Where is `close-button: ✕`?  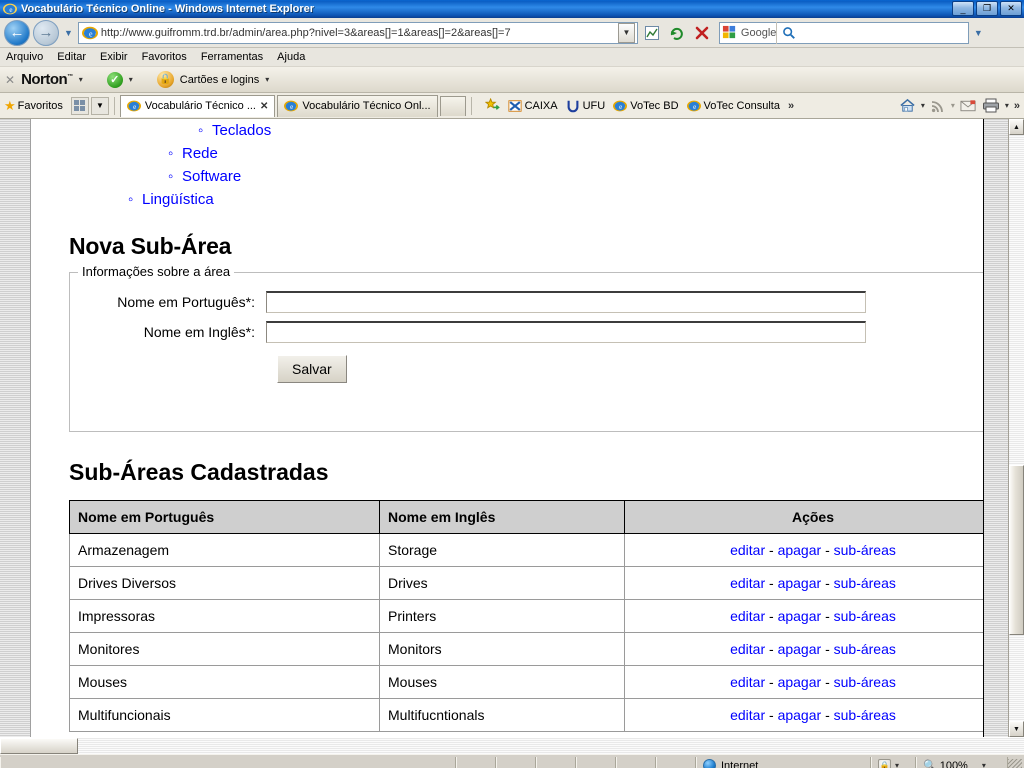 close-button: ✕ is located at coordinates (1011, 8).